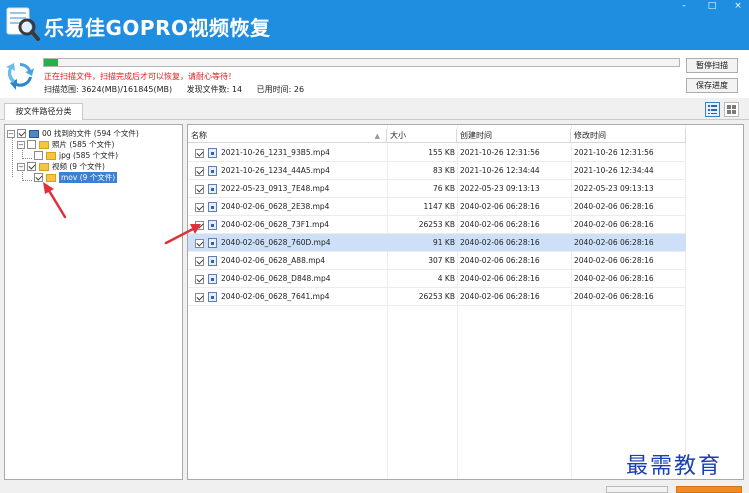  What do you see at coordinates (514, 136) in the screenshot?
I see `column-header-created: 创建时间` at bounding box center [514, 136].